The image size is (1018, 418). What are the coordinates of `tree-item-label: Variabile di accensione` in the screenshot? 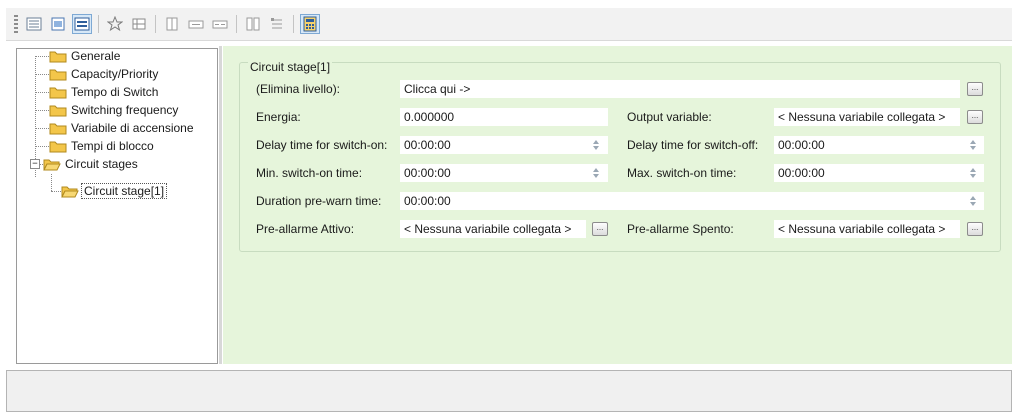 It's located at (132, 128).